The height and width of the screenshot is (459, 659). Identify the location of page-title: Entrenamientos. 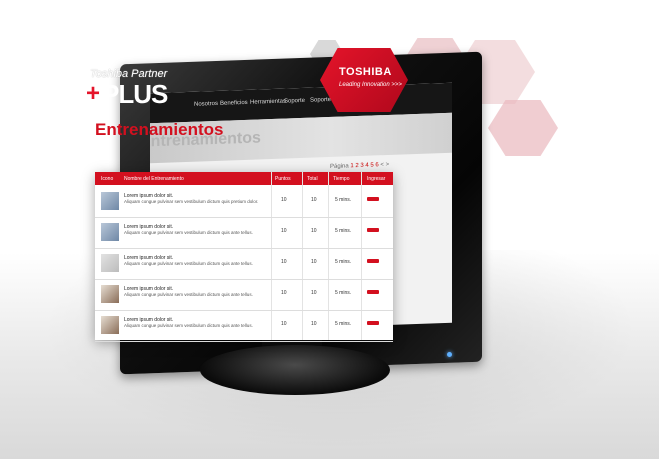
(159, 129).